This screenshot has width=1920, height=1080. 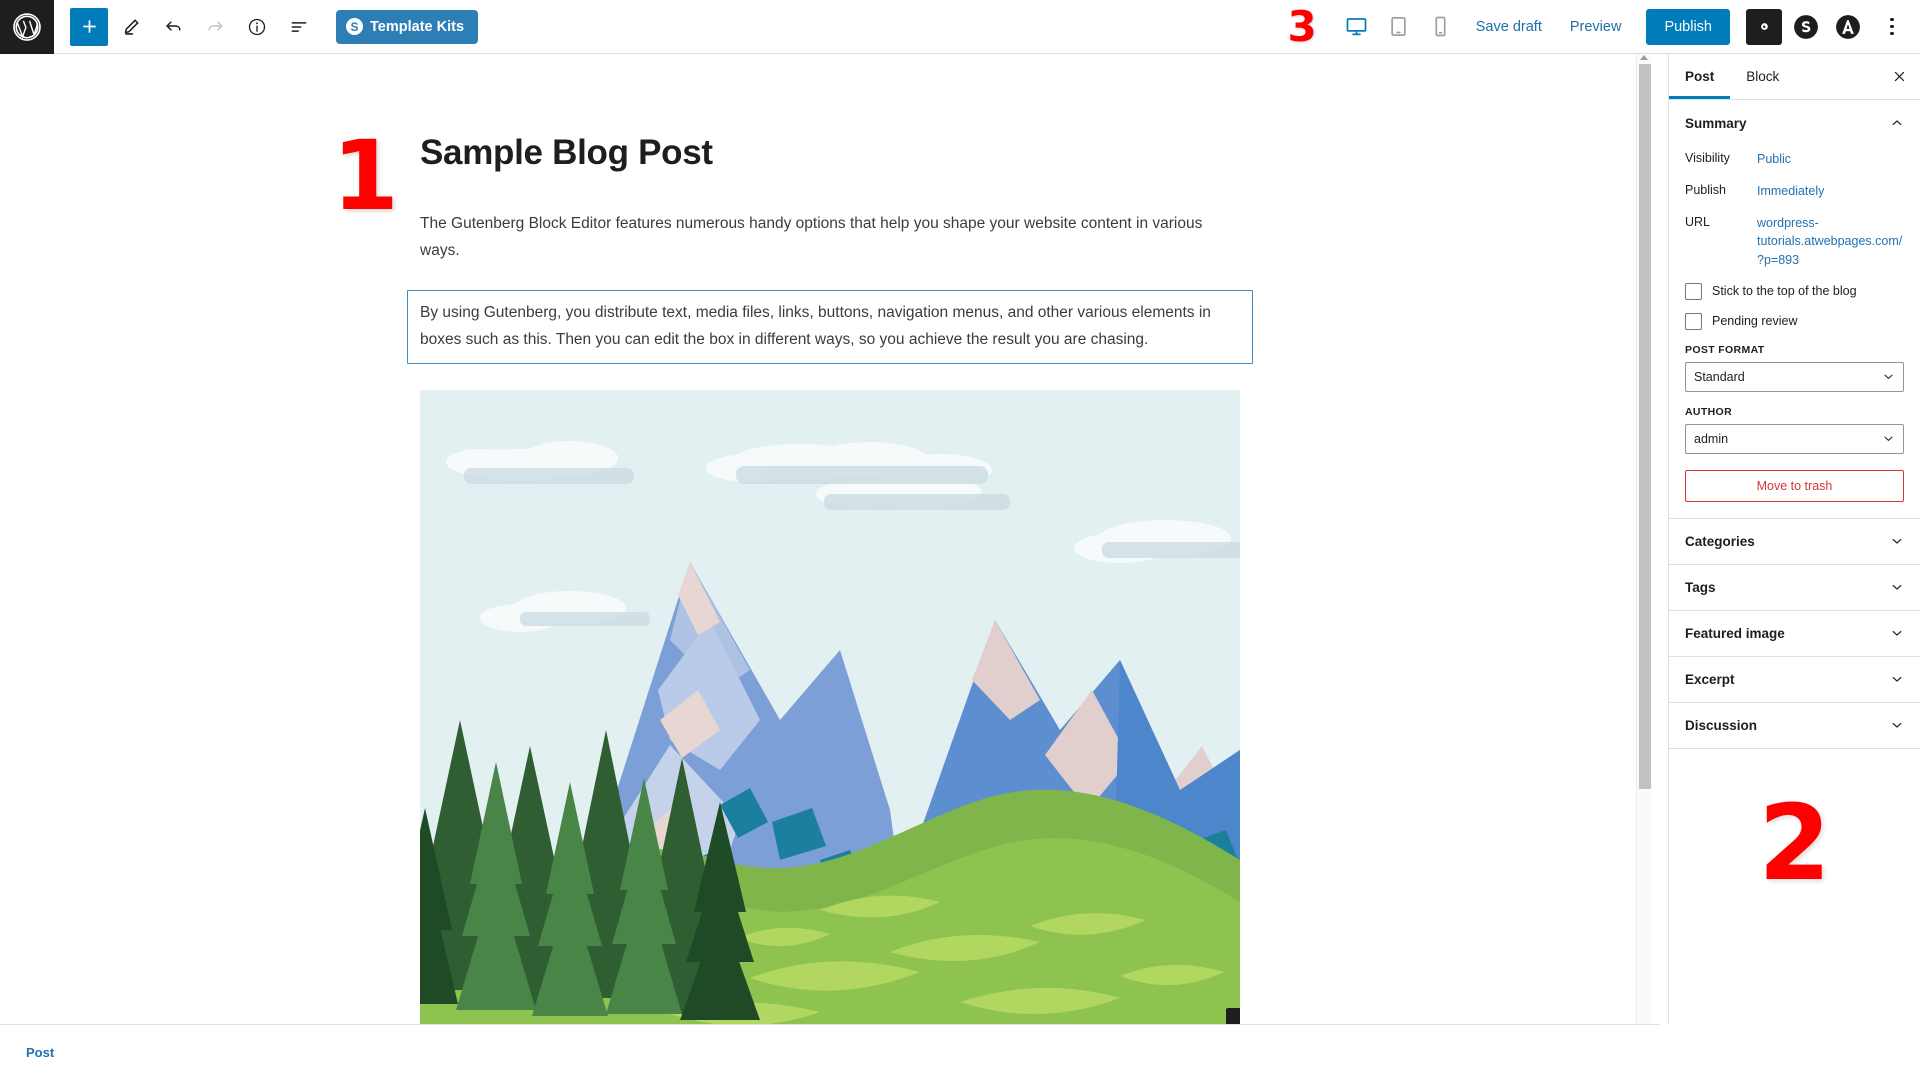 What do you see at coordinates (830, 153) in the screenshot?
I see `page-title: Sample Blog Post` at bounding box center [830, 153].